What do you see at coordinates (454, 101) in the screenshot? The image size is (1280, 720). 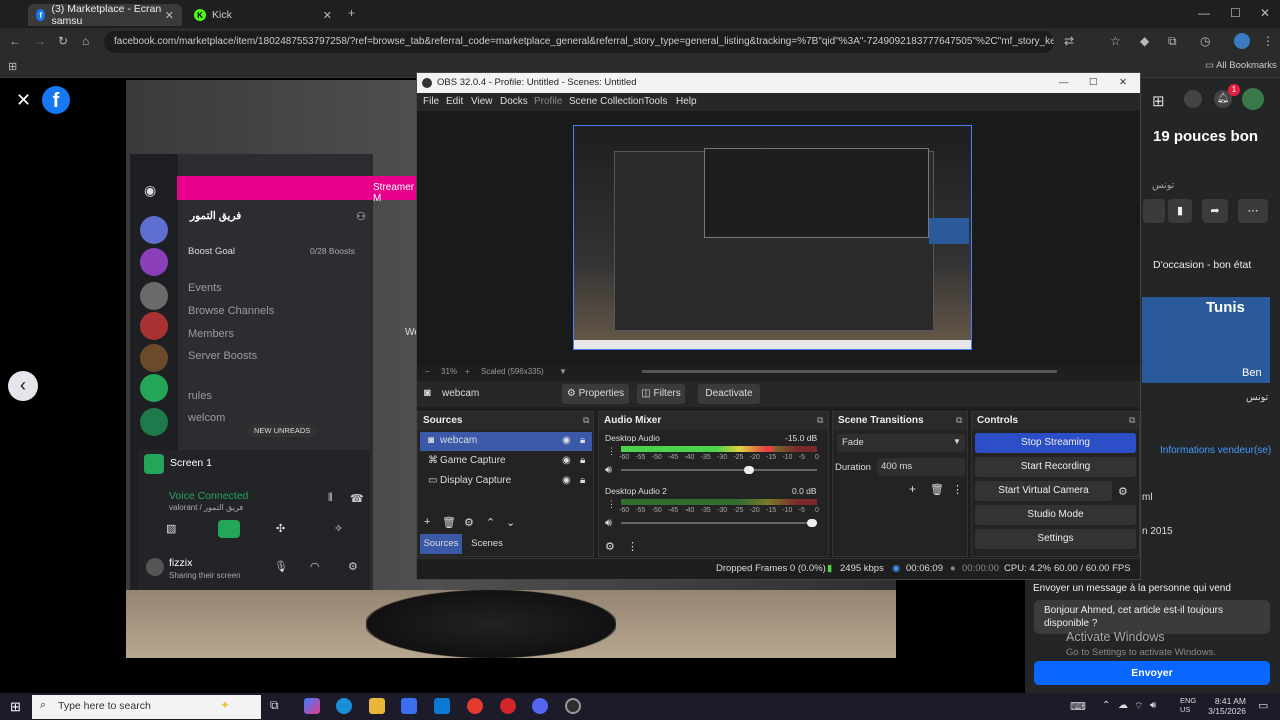 I see `menu-edit: Edit` at bounding box center [454, 101].